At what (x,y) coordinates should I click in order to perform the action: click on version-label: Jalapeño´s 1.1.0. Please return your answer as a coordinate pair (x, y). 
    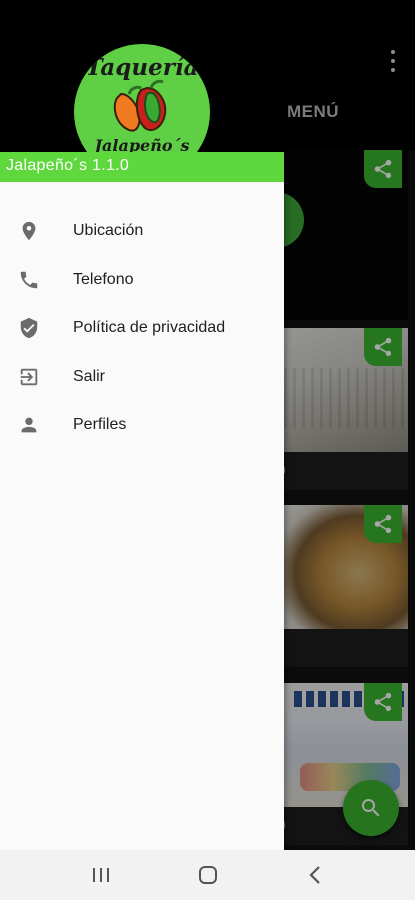
    Looking at the image, I should click on (142, 167).